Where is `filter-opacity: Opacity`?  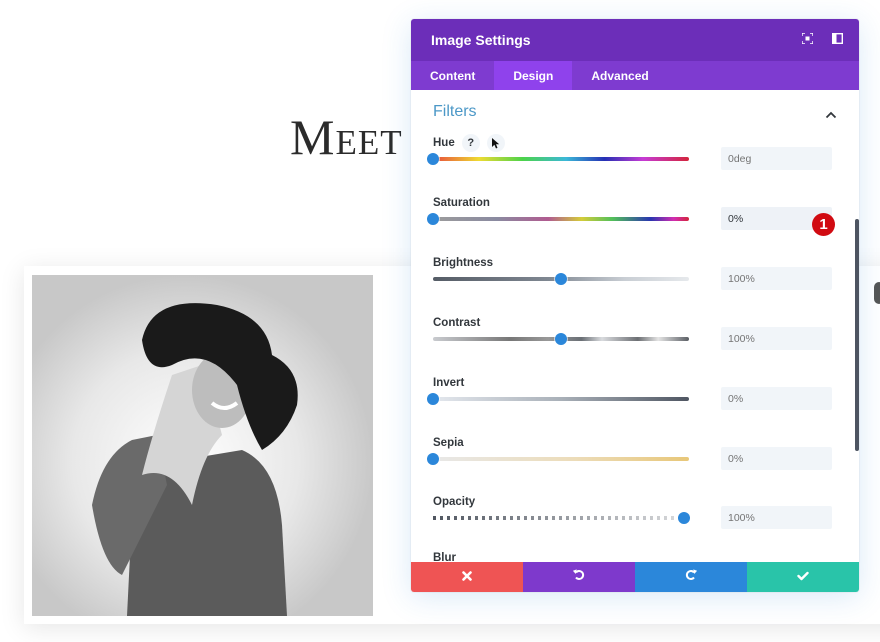
filter-opacity: Opacity is located at coordinates (633, 524).